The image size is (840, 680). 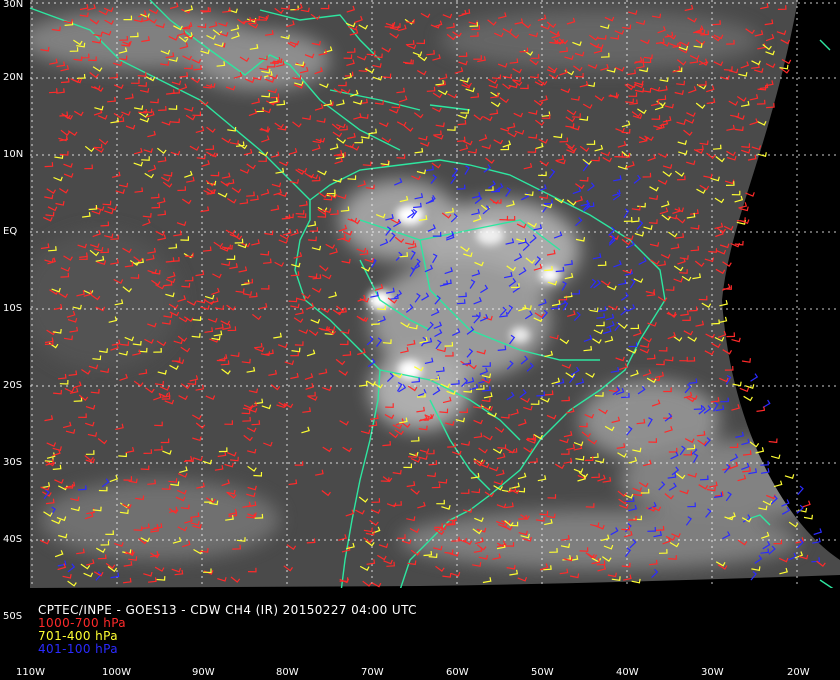 What do you see at coordinates (10, 231) in the screenshot?
I see `lat-label-eq: EQ` at bounding box center [10, 231].